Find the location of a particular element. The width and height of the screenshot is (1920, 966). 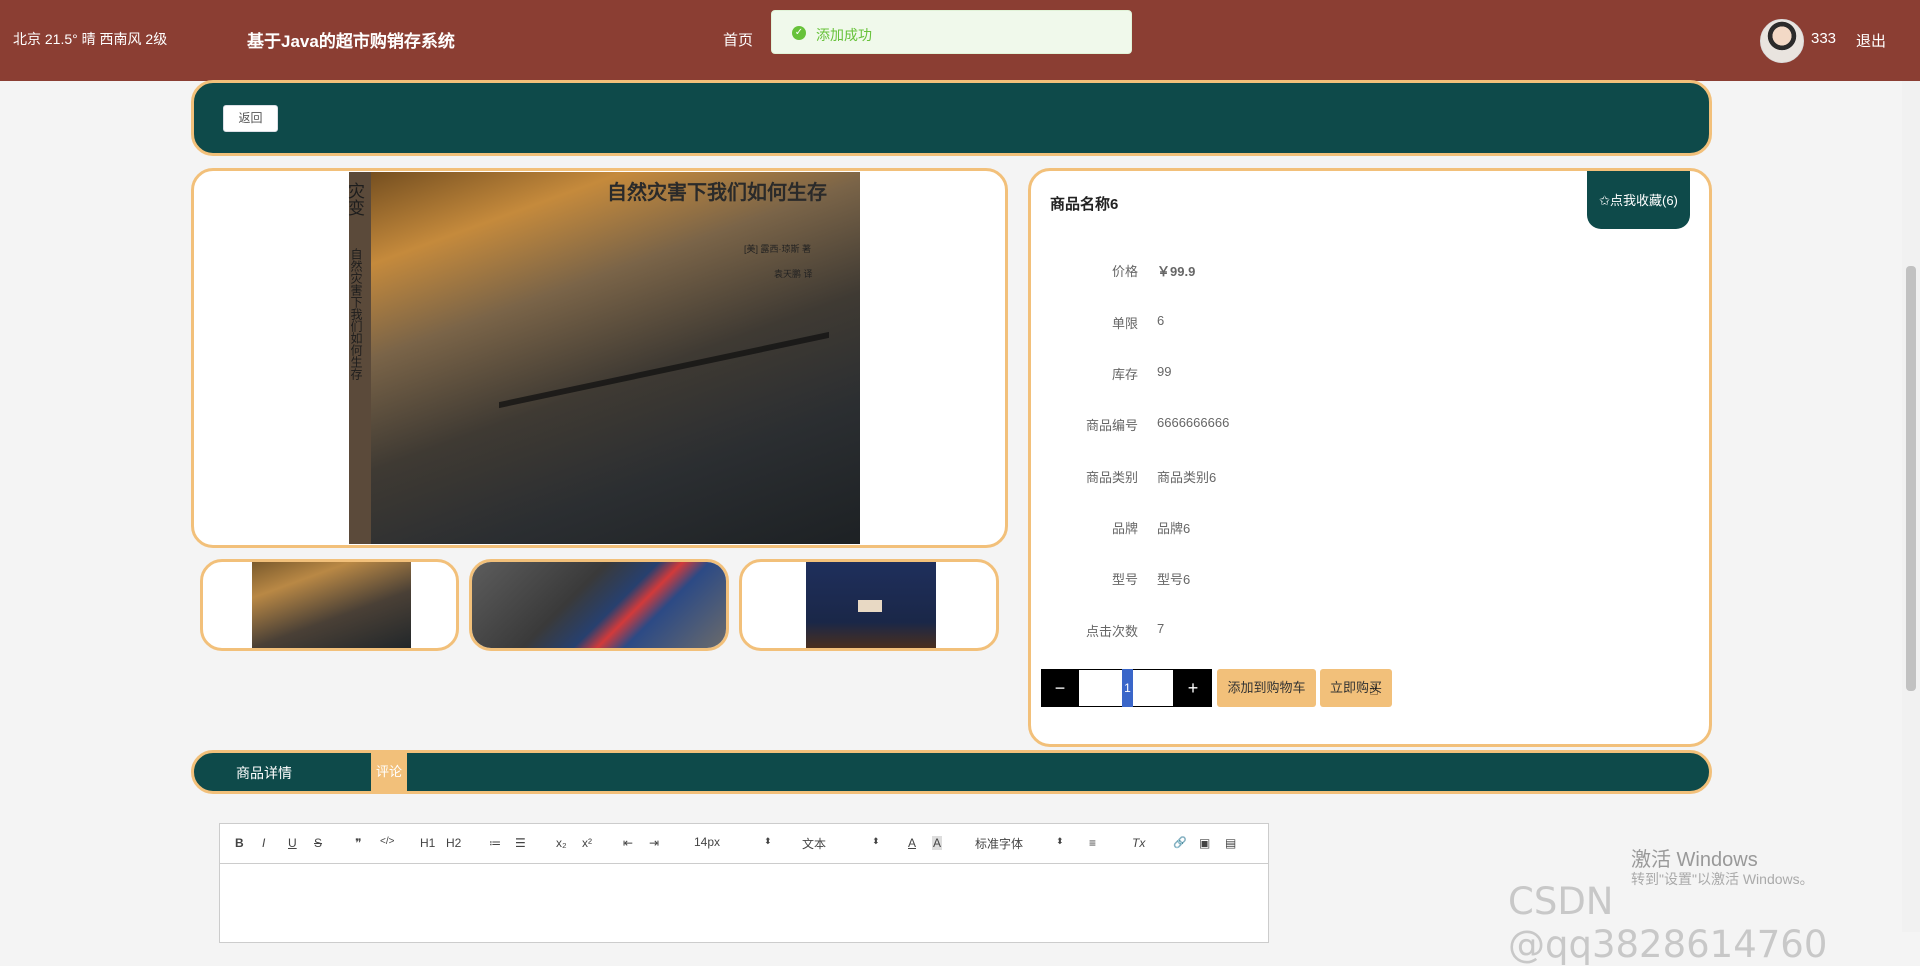

toast-message: 添加成功 is located at coordinates (844, 35).